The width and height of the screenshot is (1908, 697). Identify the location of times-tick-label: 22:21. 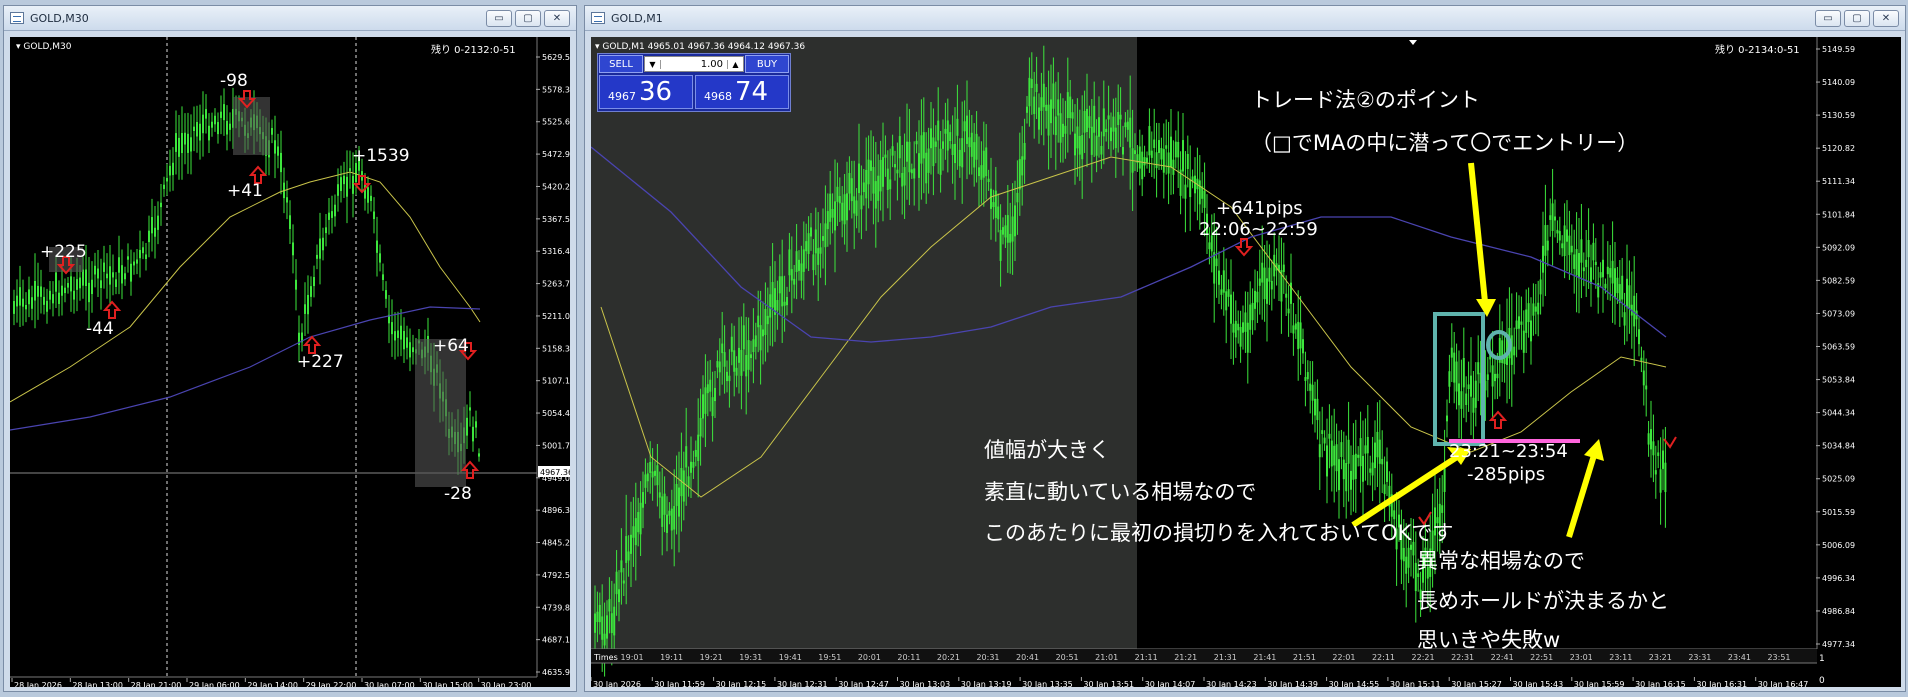
(1423, 657).